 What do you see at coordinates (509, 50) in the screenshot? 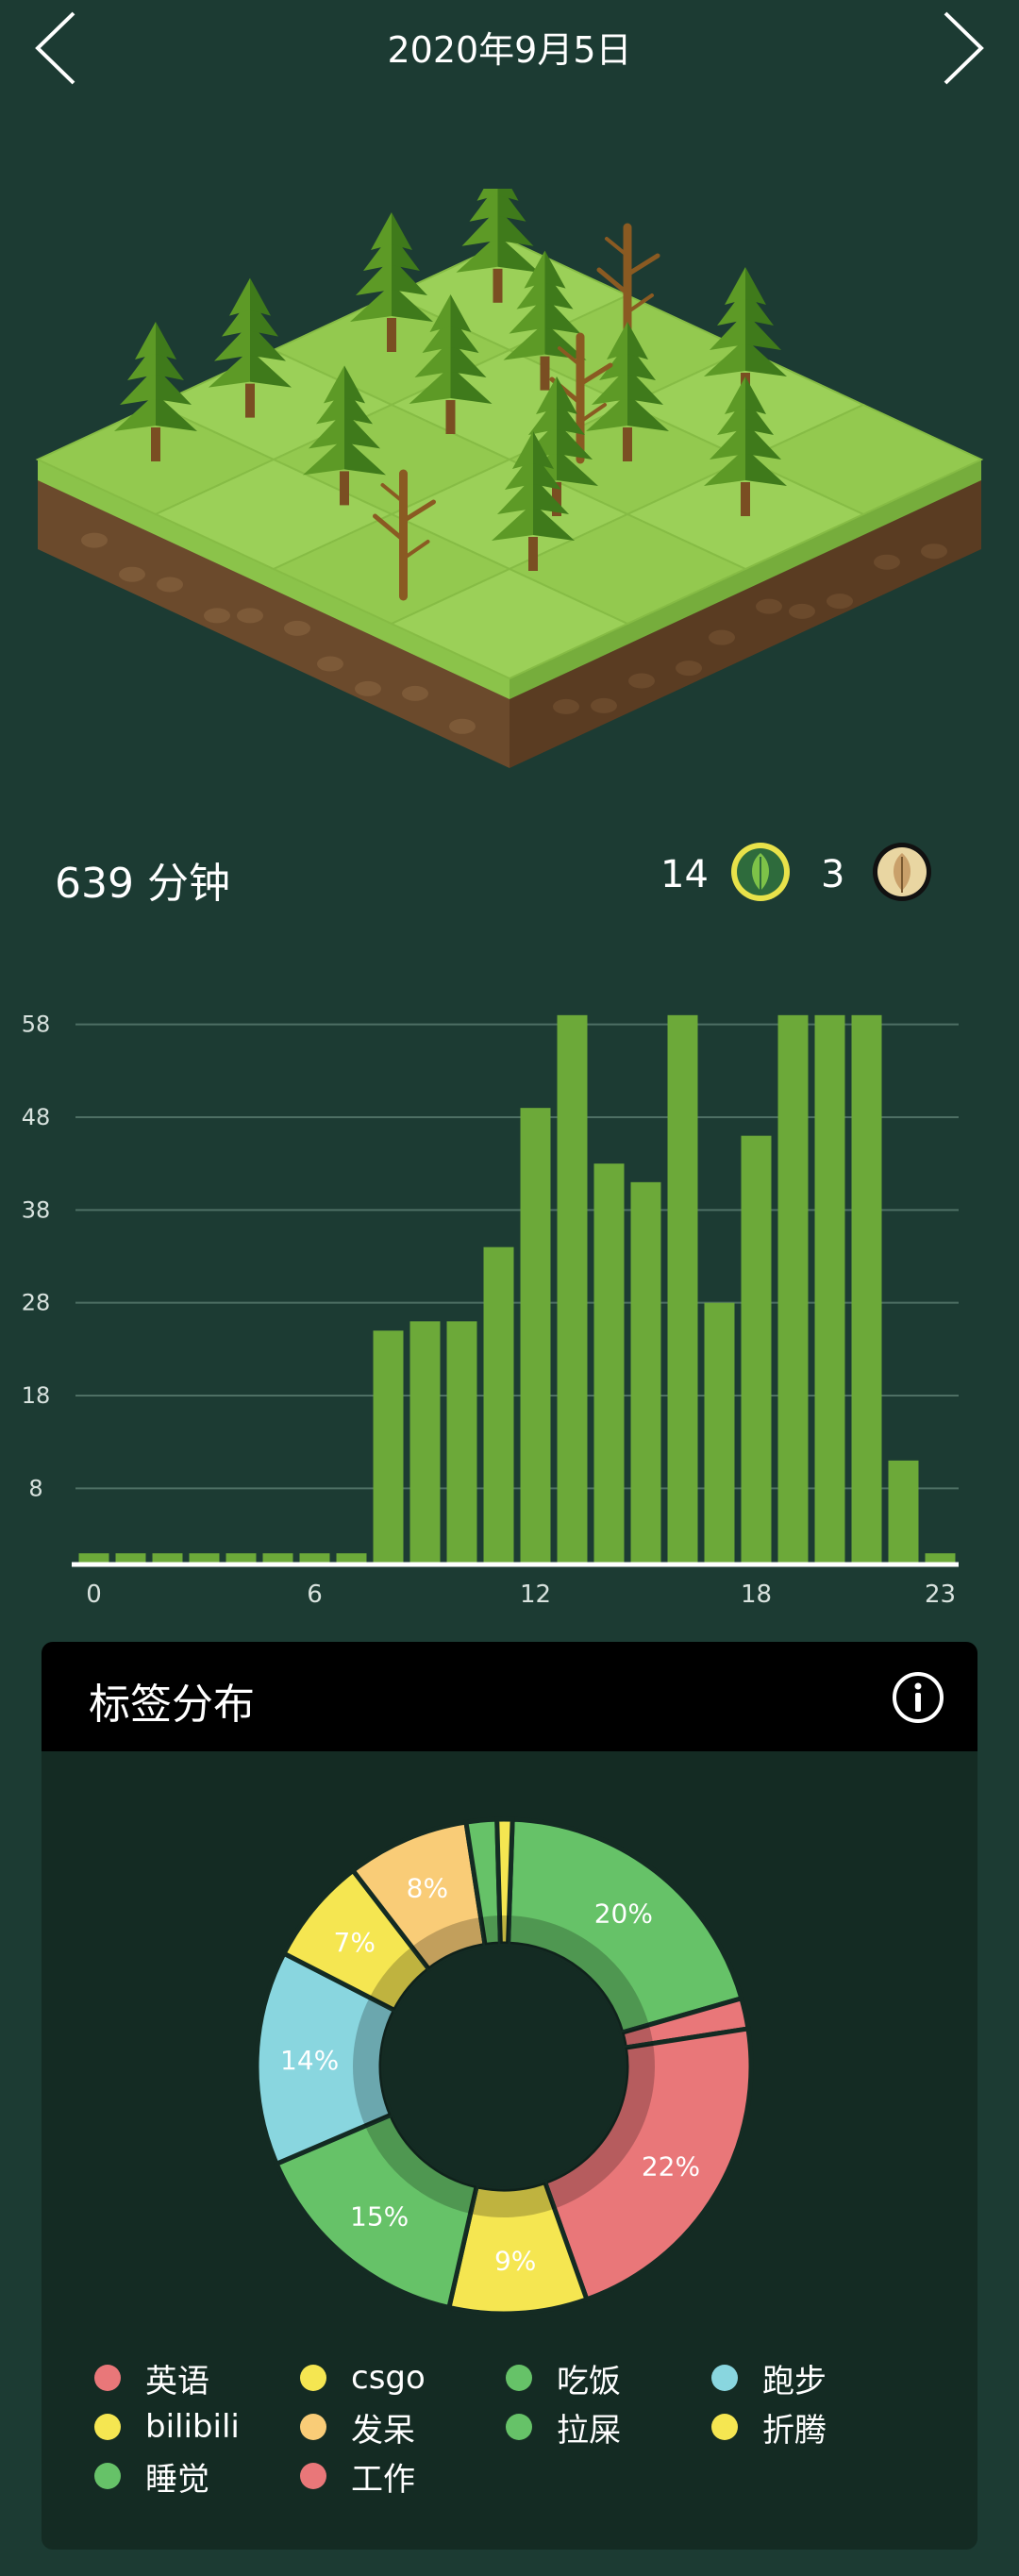
I see `date-title: 2020年9月5日` at bounding box center [509, 50].